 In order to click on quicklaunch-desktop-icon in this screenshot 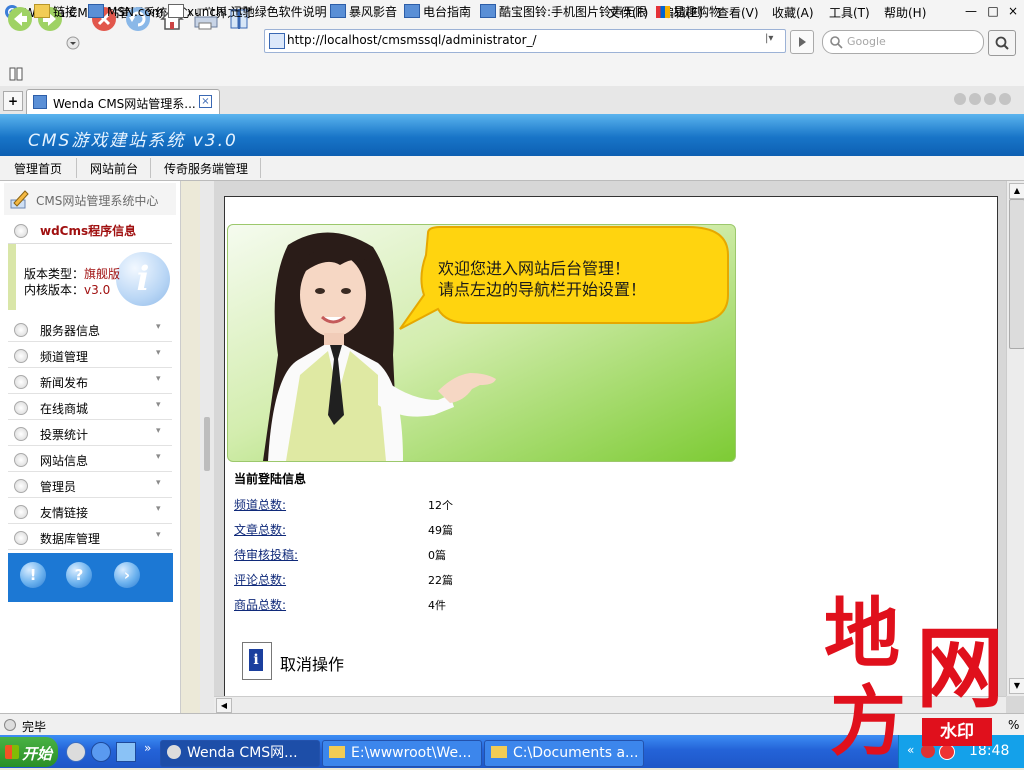, I will do `click(126, 752)`.